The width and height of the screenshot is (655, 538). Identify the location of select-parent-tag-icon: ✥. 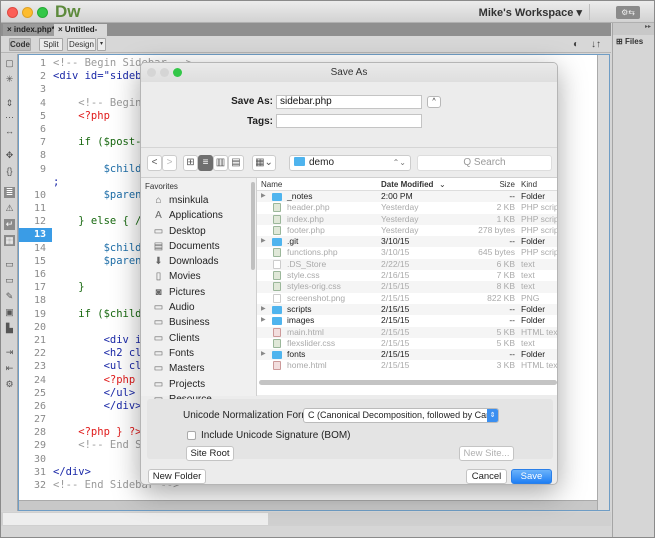
(9, 155).